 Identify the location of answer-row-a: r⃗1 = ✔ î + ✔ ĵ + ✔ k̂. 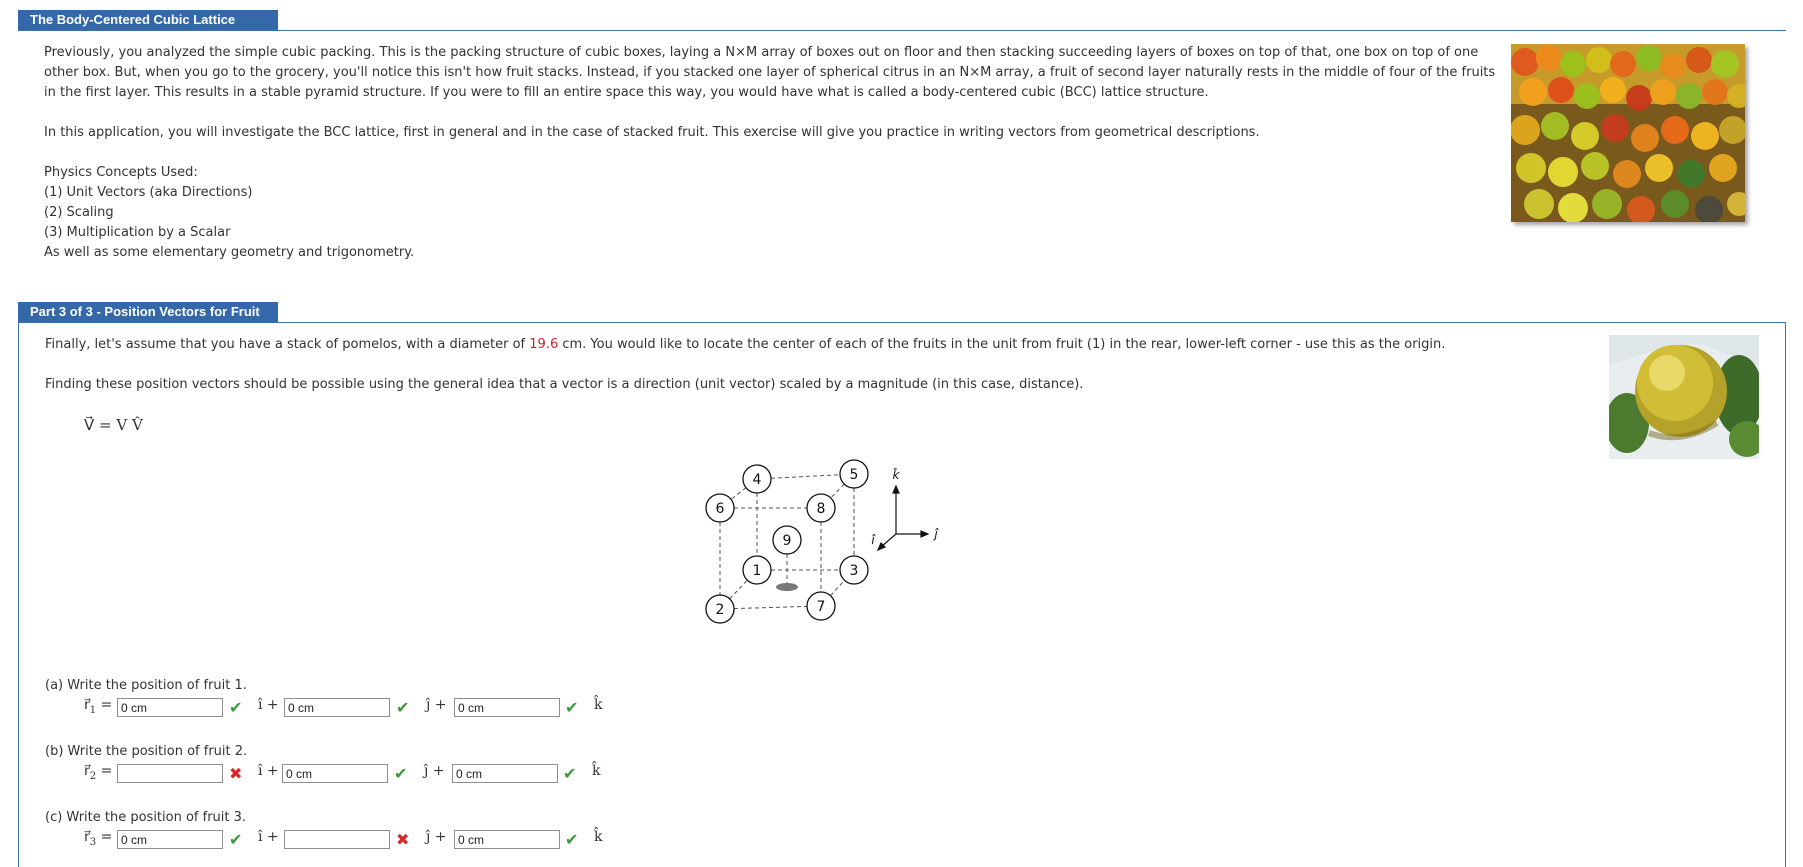
(354, 708).